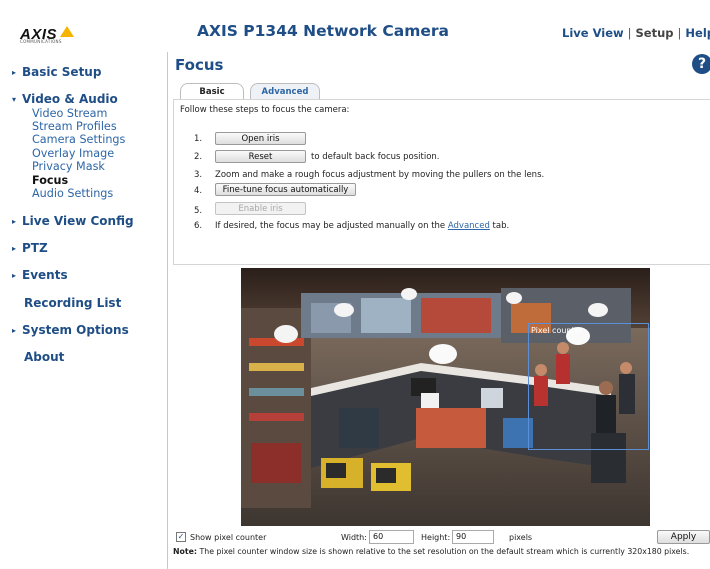 The height and width of the screenshot is (569, 710). What do you see at coordinates (70, 99) in the screenshot?
I see `sidebar-item-label: Video & Audio` at bounding box center [70, 99].